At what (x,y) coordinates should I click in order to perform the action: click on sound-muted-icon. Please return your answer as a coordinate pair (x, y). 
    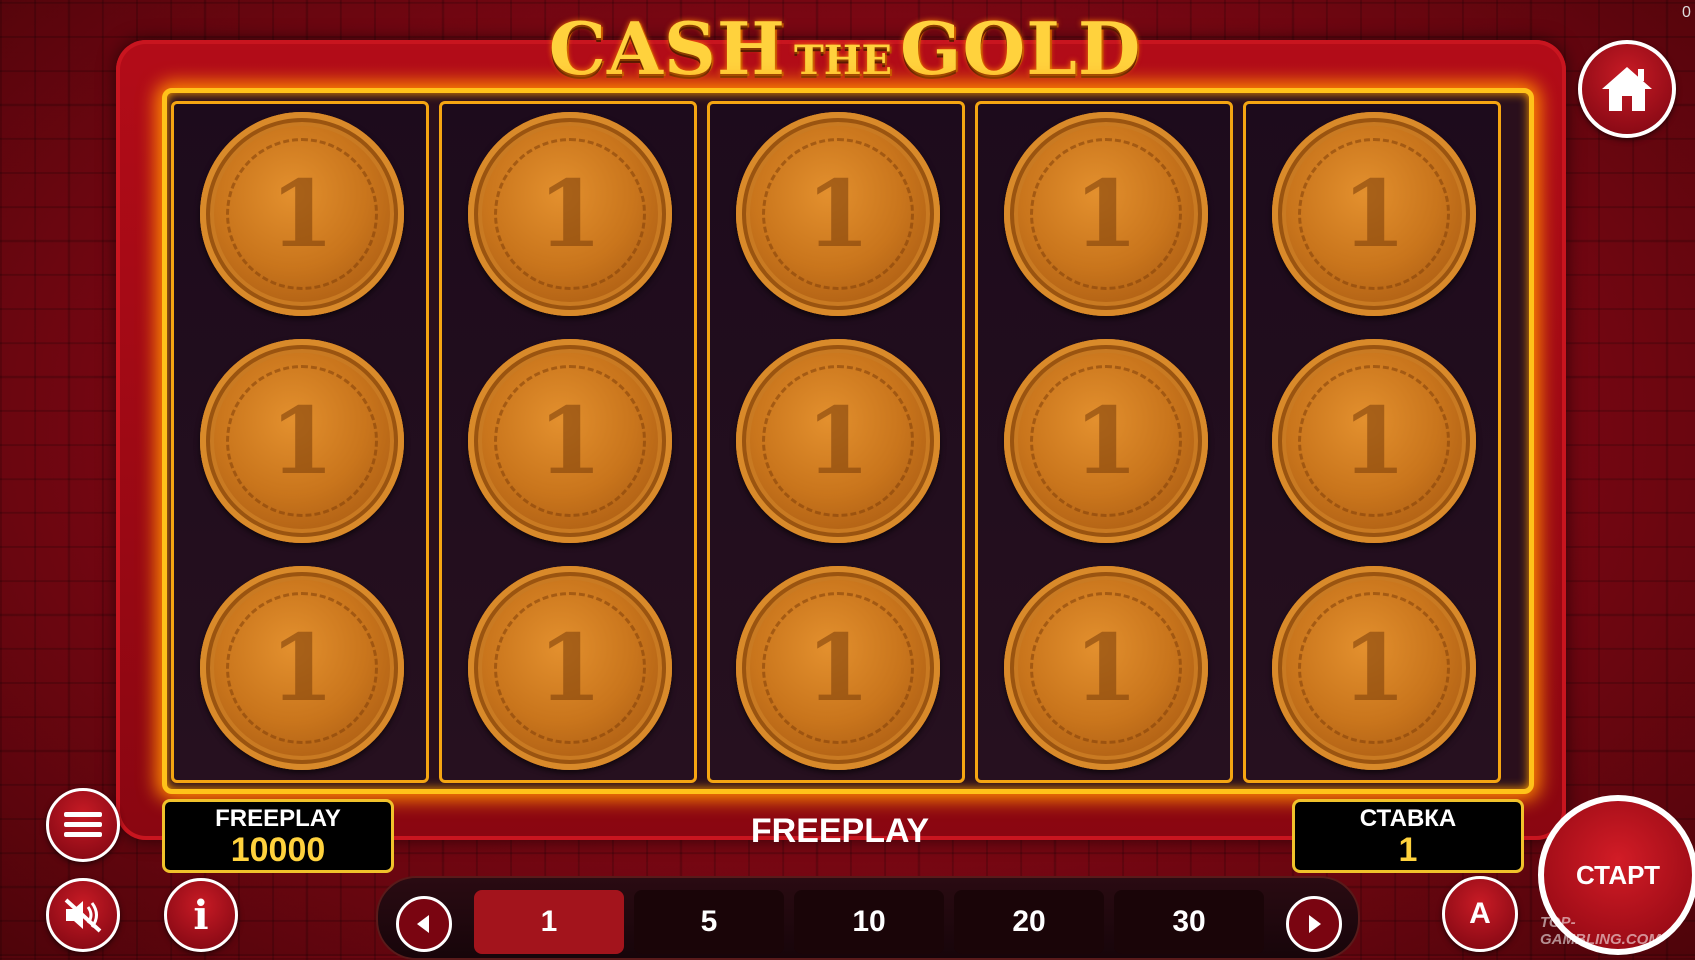
    Looking at the image, I should click on (83, 915).